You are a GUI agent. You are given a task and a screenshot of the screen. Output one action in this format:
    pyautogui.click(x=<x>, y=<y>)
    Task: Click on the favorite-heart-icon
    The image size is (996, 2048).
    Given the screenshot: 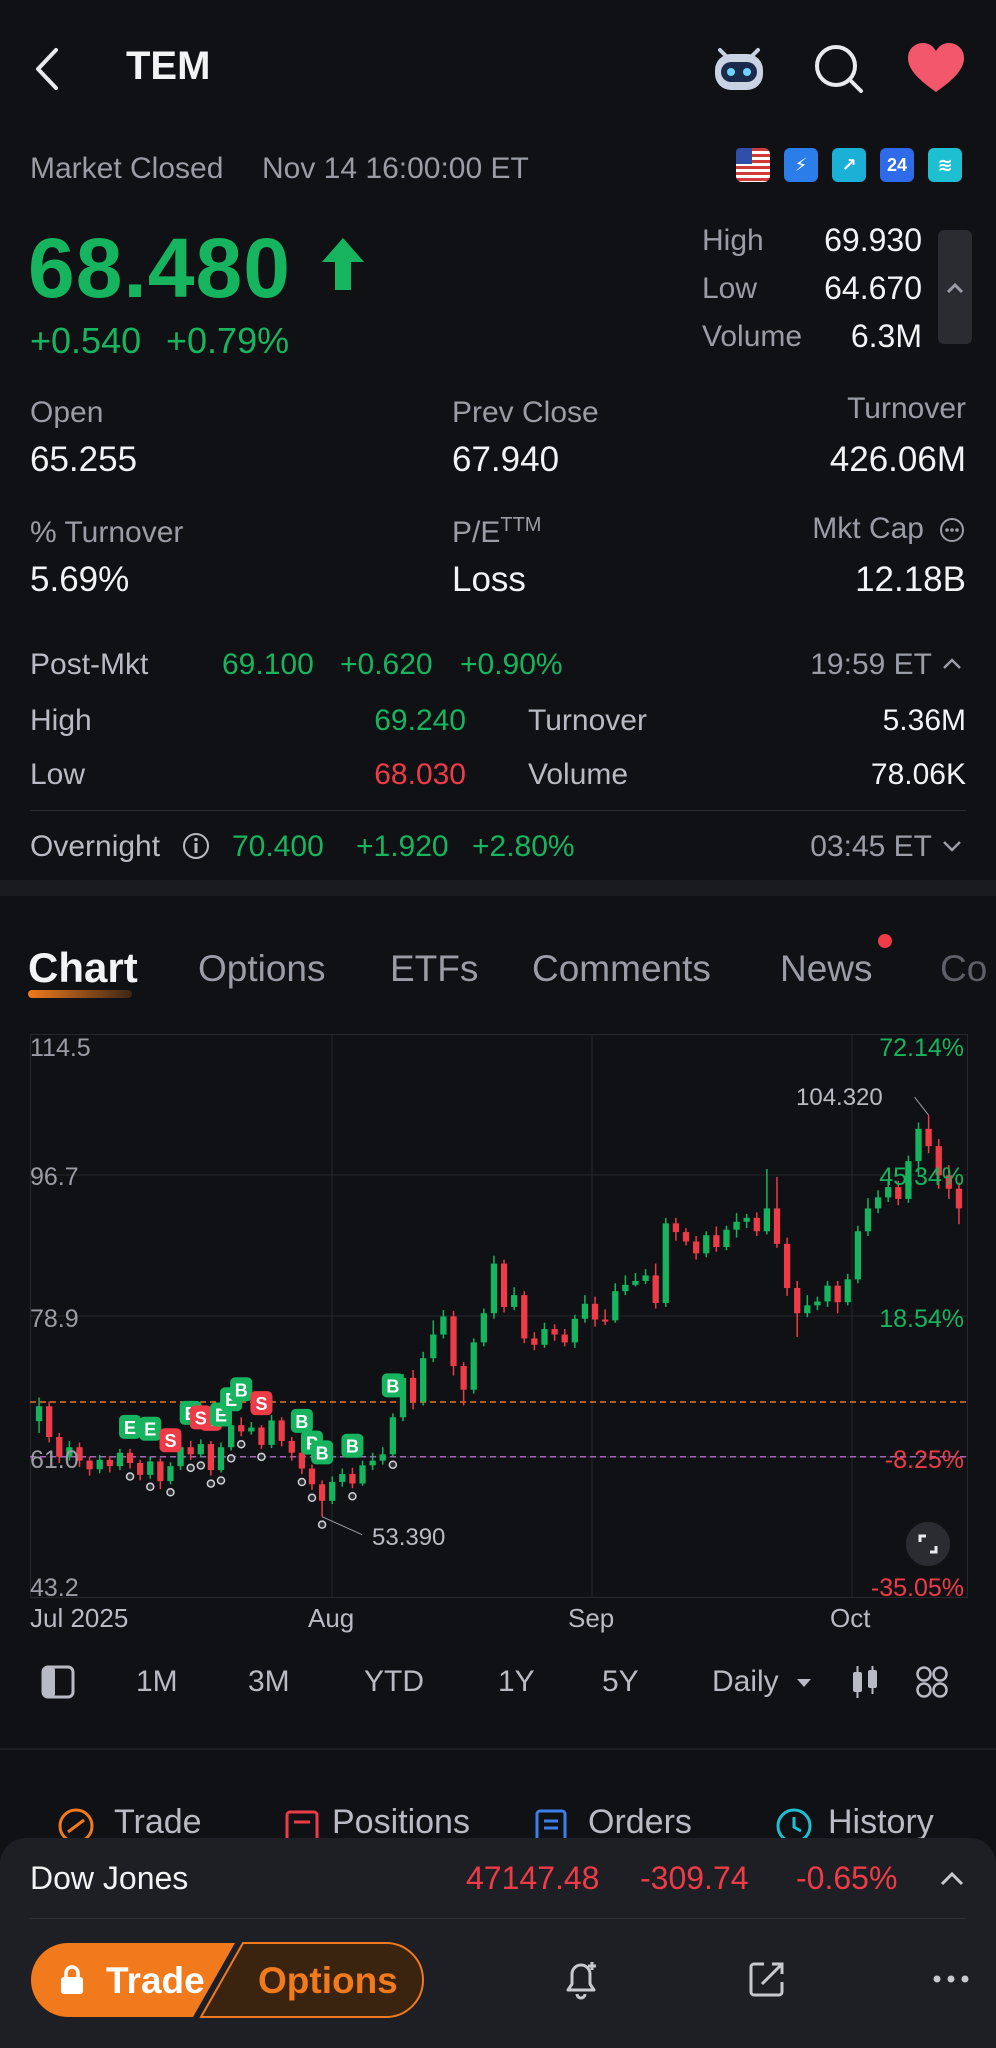 What is the action you would take?
    pyautogui.click(x=936, y=69)
    